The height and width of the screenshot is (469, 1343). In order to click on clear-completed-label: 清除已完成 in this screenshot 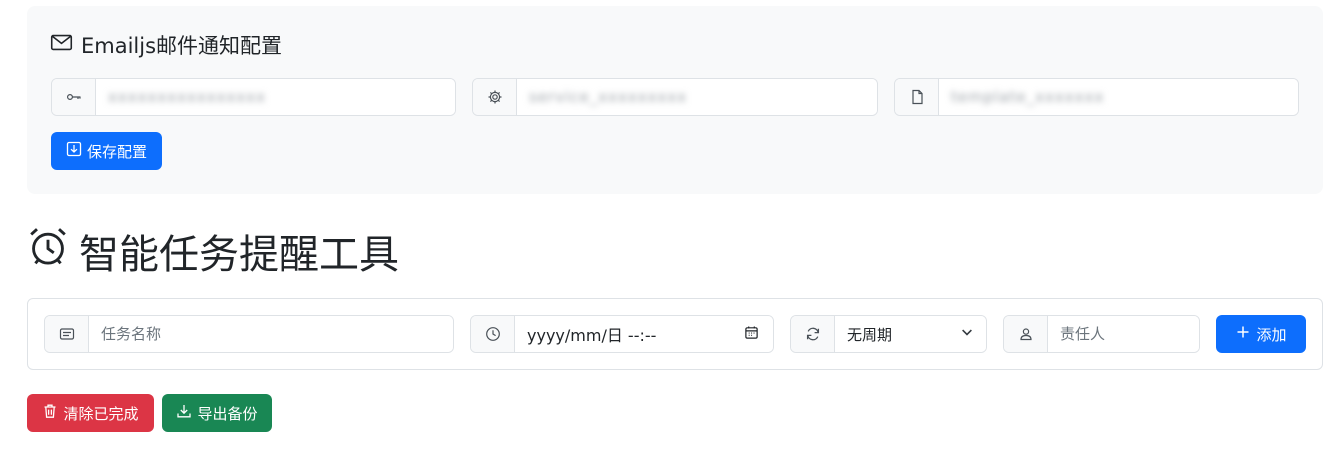, I will do `click(101, 413)`.